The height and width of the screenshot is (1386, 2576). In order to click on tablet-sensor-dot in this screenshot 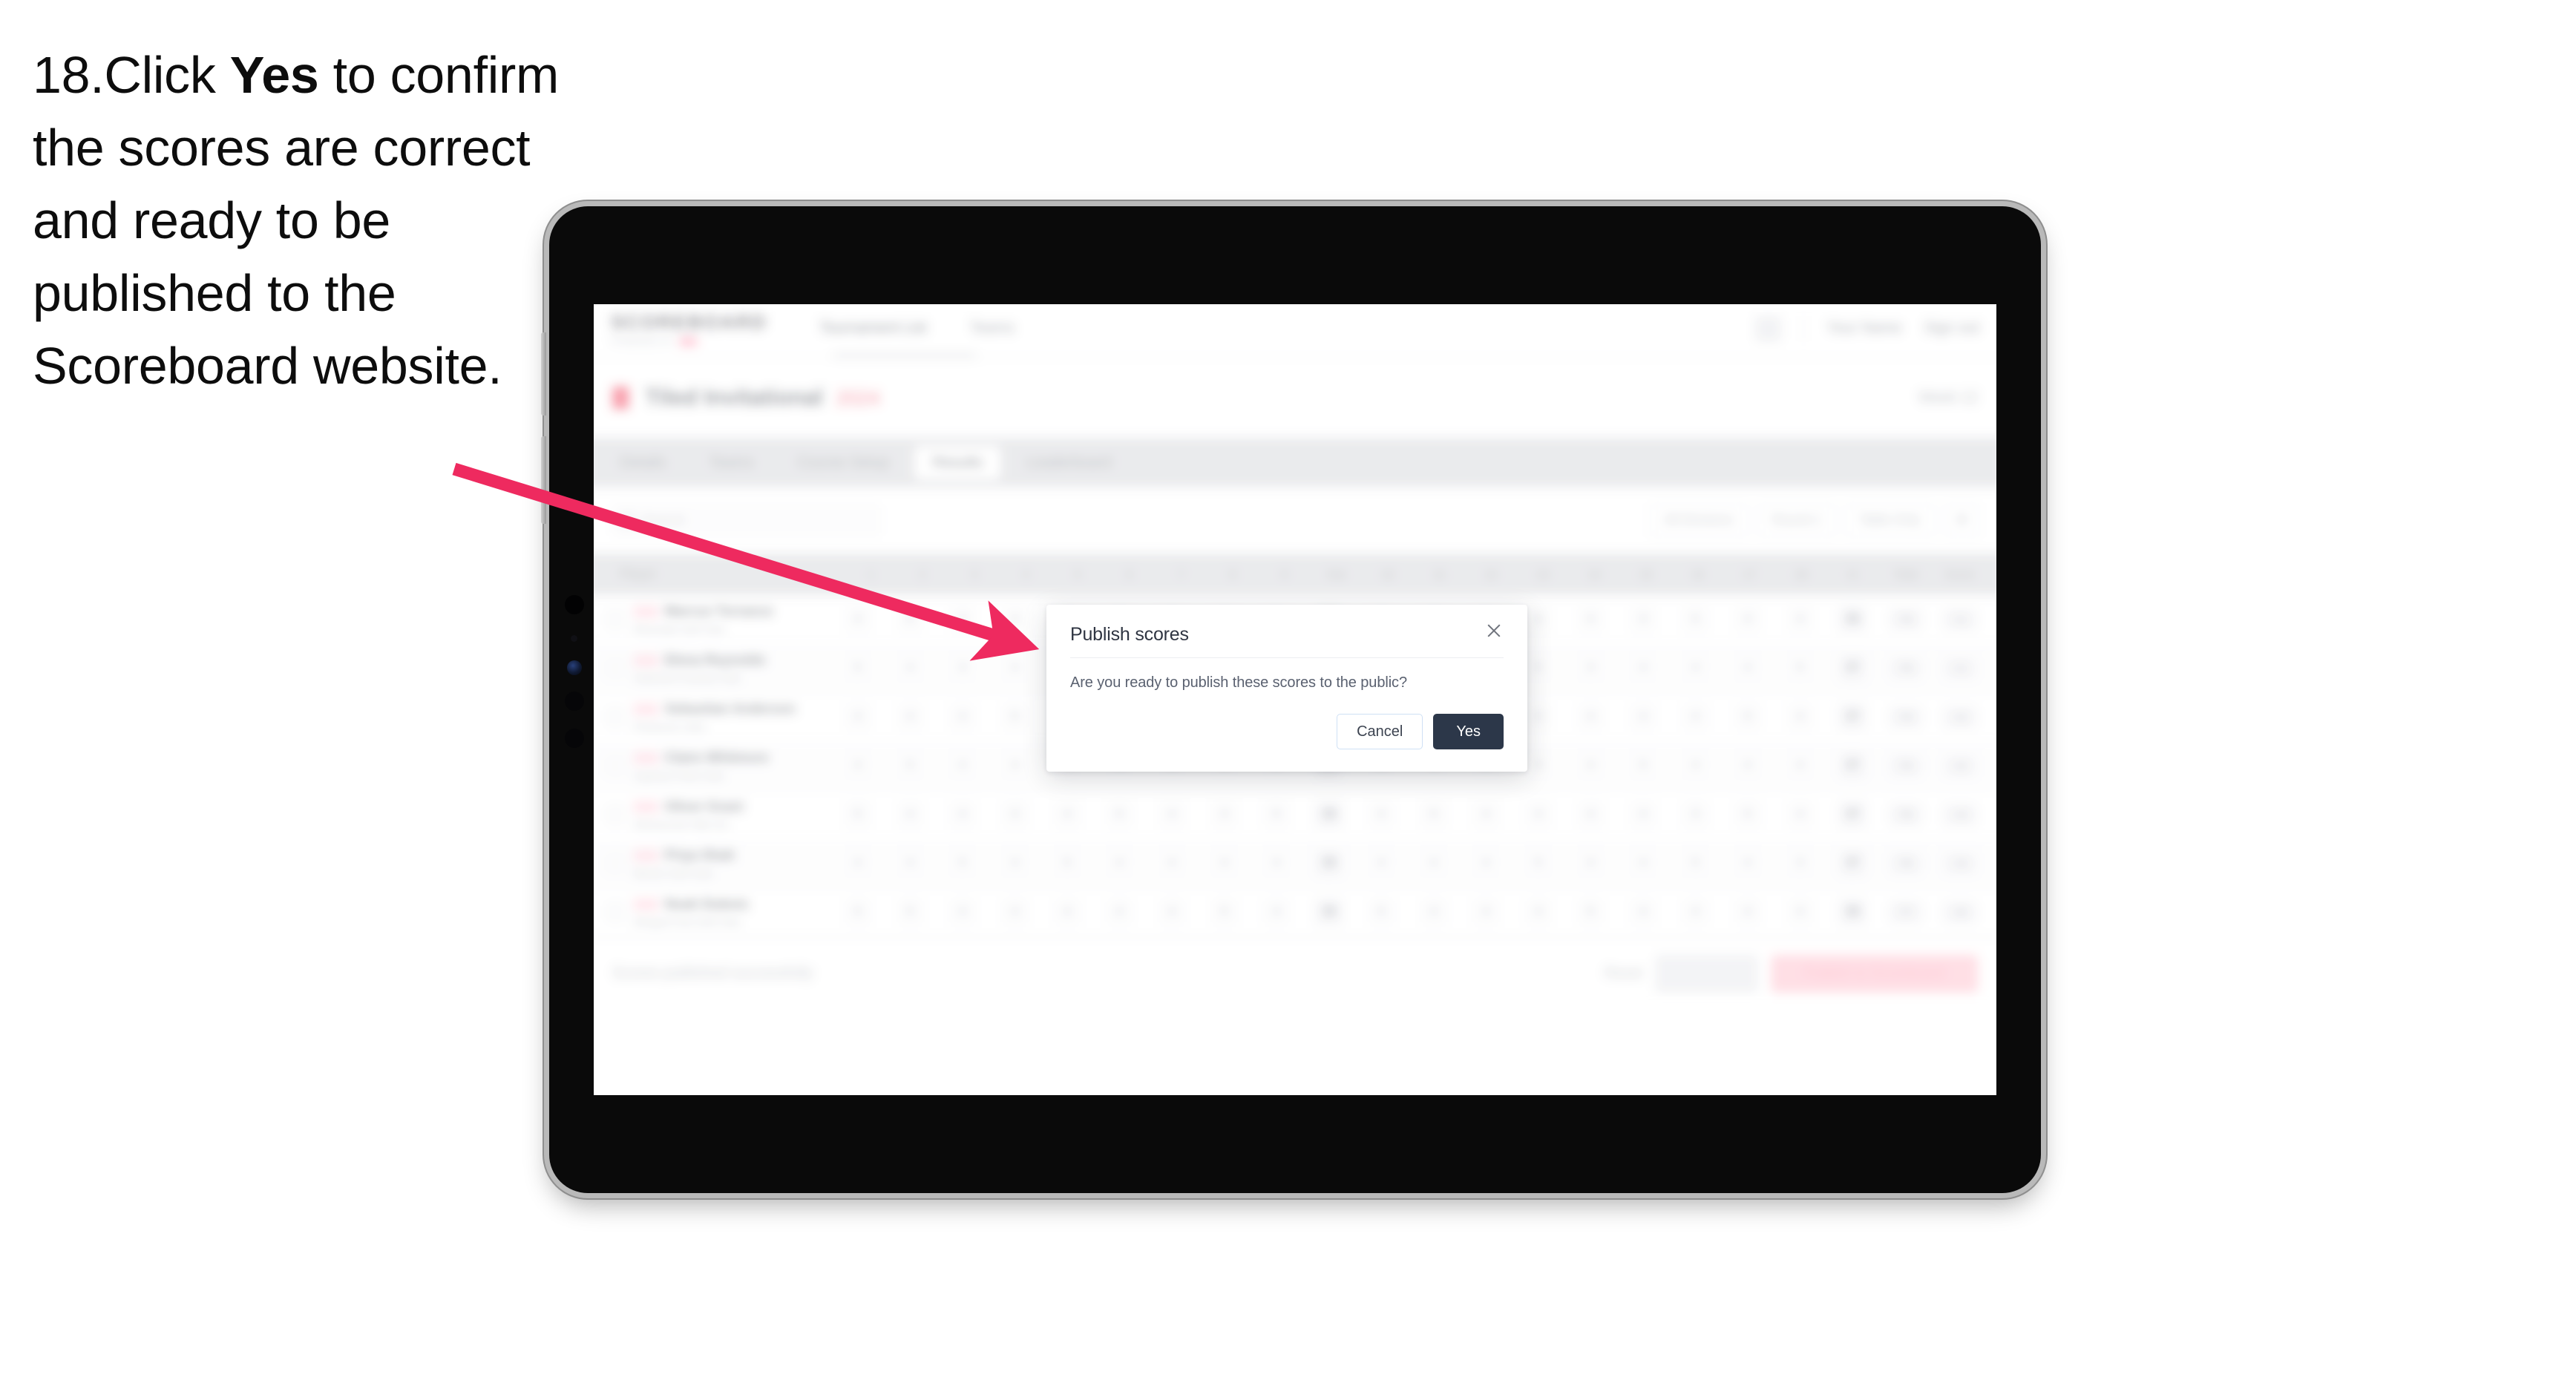, I will do `click(574, 638)`.